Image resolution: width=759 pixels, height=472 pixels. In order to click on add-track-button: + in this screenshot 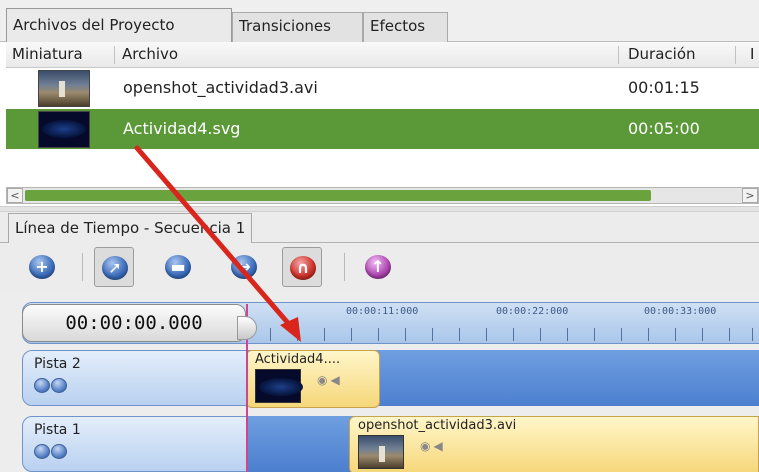, I will do `click(42, 267)`.